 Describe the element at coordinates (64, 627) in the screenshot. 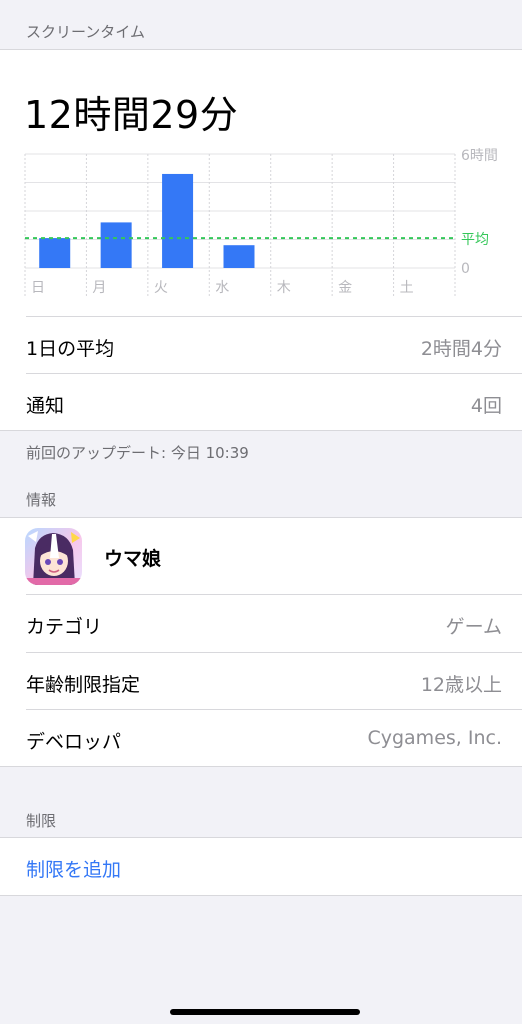

I see `category-label: カテゴリ` at that location.